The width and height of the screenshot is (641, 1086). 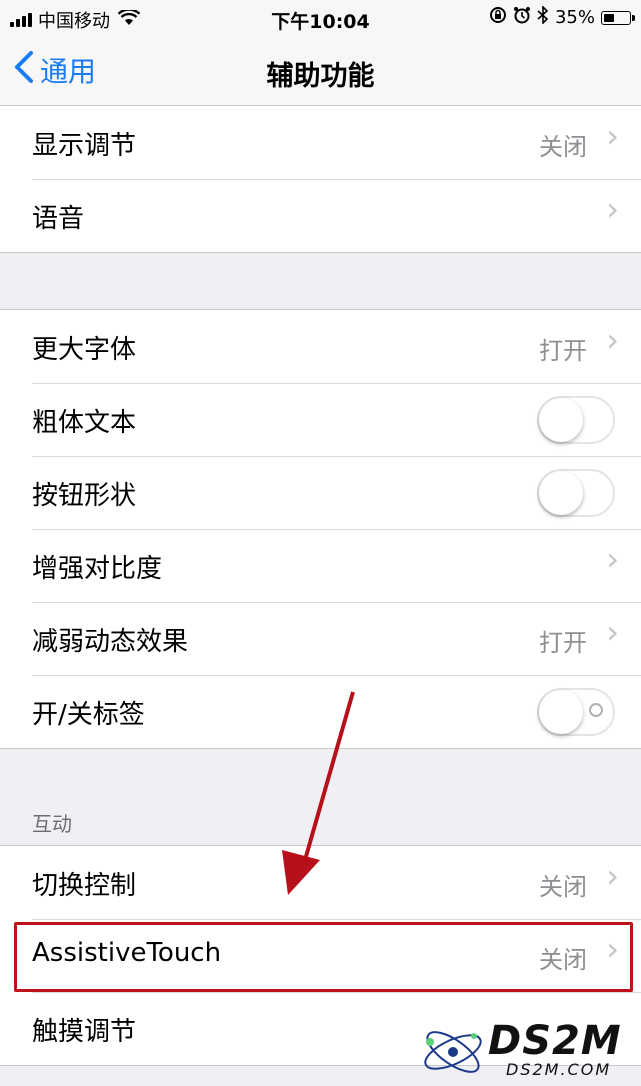 What do you see at coordinates (559, 1069) in the screenshot?
I see `watermark-subtext: DS2M.COM` at bounding box center [559, 1069].